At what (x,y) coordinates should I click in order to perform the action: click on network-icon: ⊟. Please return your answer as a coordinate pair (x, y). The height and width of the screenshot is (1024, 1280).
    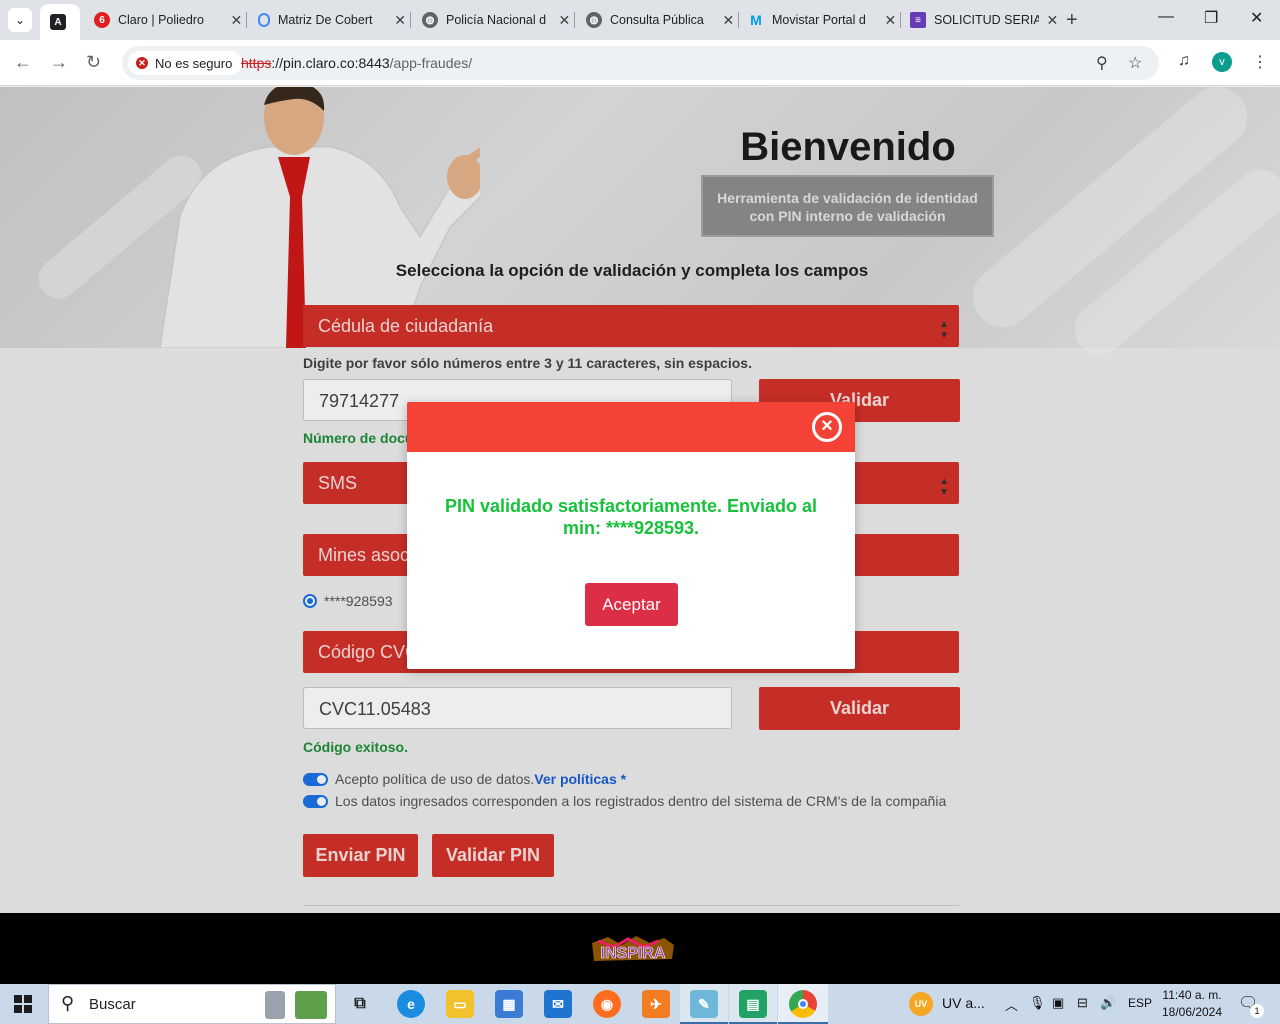
    Looking at the image, I should click on (1082, 1003).